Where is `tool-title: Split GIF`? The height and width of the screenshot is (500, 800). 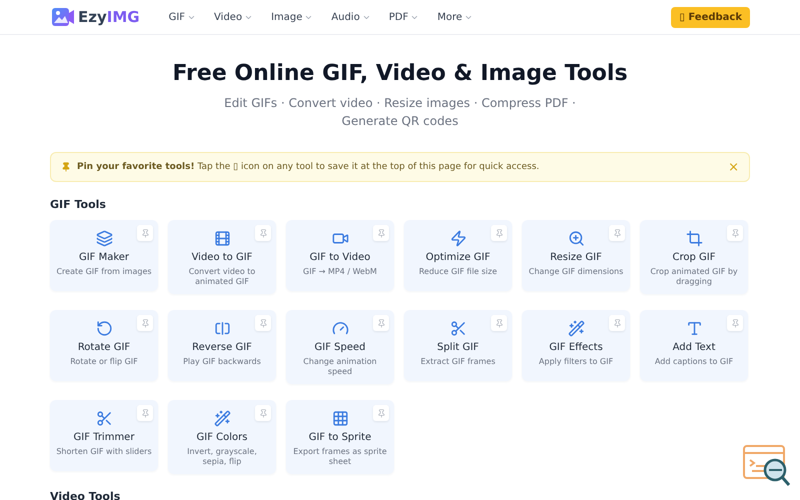
tool-title: Split GIF is located at coordinates (458, 347).